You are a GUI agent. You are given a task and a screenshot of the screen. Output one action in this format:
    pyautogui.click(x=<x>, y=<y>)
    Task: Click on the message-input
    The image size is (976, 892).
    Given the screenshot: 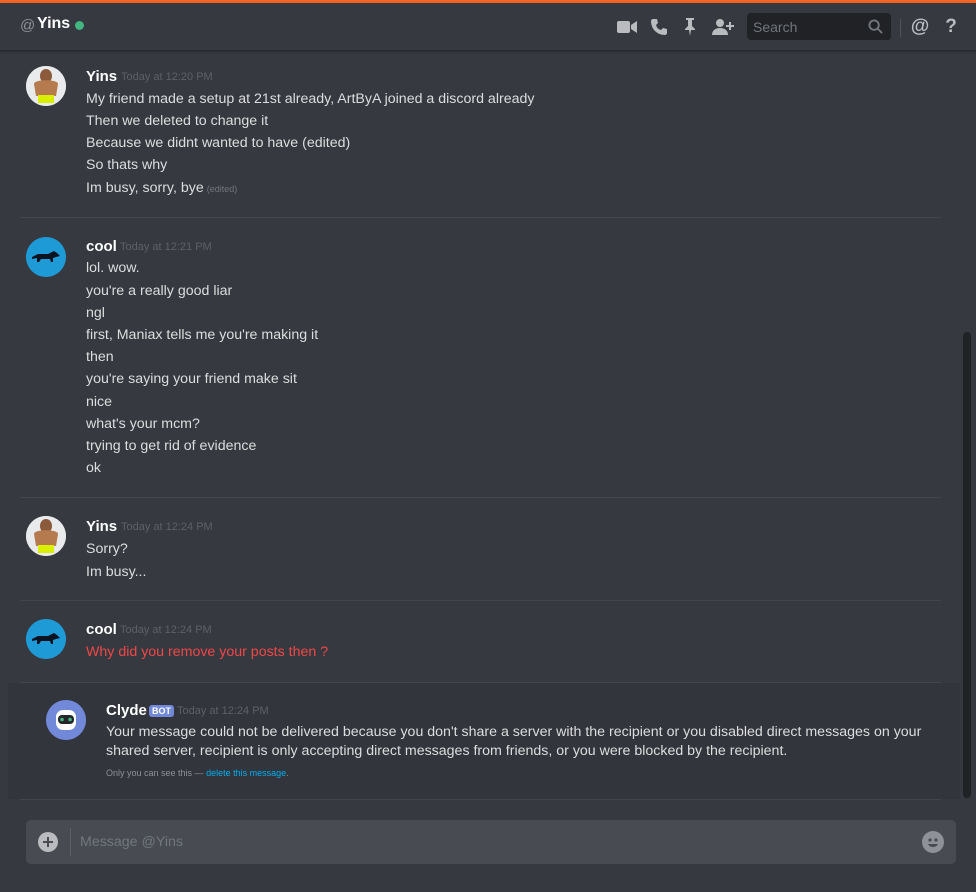 What is the action you would take?
    pyautogui.click(x=495, y=842)
    